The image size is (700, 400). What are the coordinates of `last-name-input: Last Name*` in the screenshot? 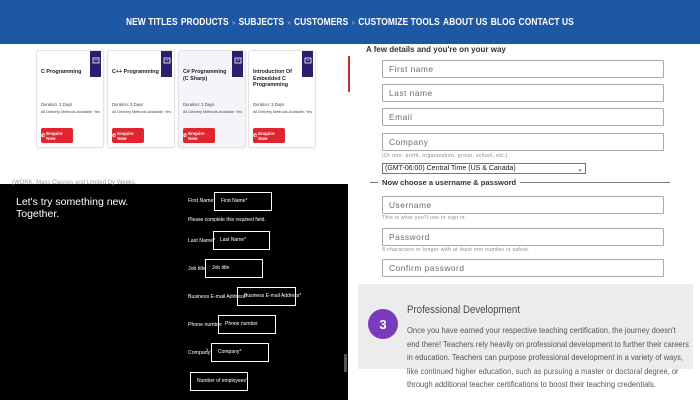 It's located at (241, 240).